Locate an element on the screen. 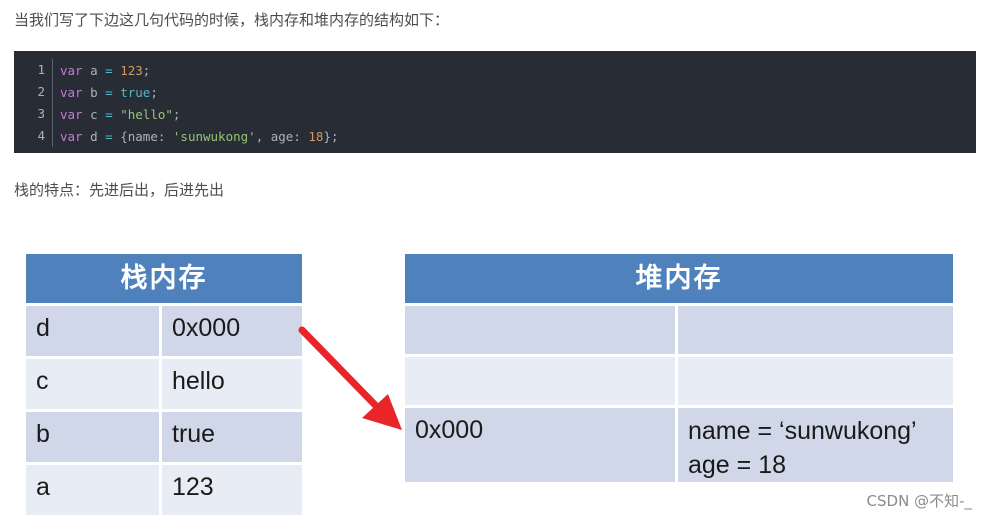 The width and height of the screenshot is (986, 522). heap-table-title: 堆内存 is located at coordinates (679, 278).